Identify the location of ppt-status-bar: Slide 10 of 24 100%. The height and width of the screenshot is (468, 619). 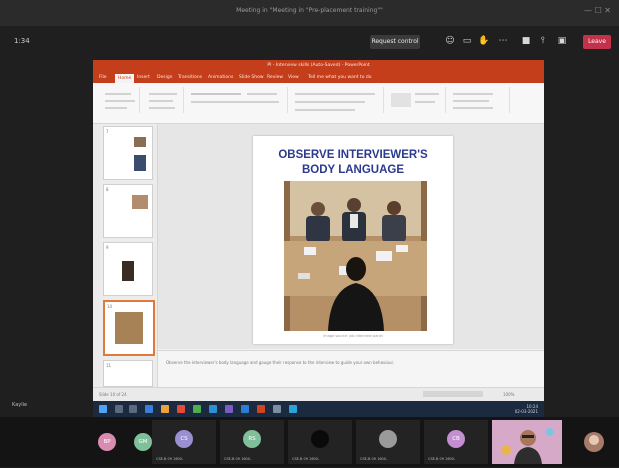
(318, 394).